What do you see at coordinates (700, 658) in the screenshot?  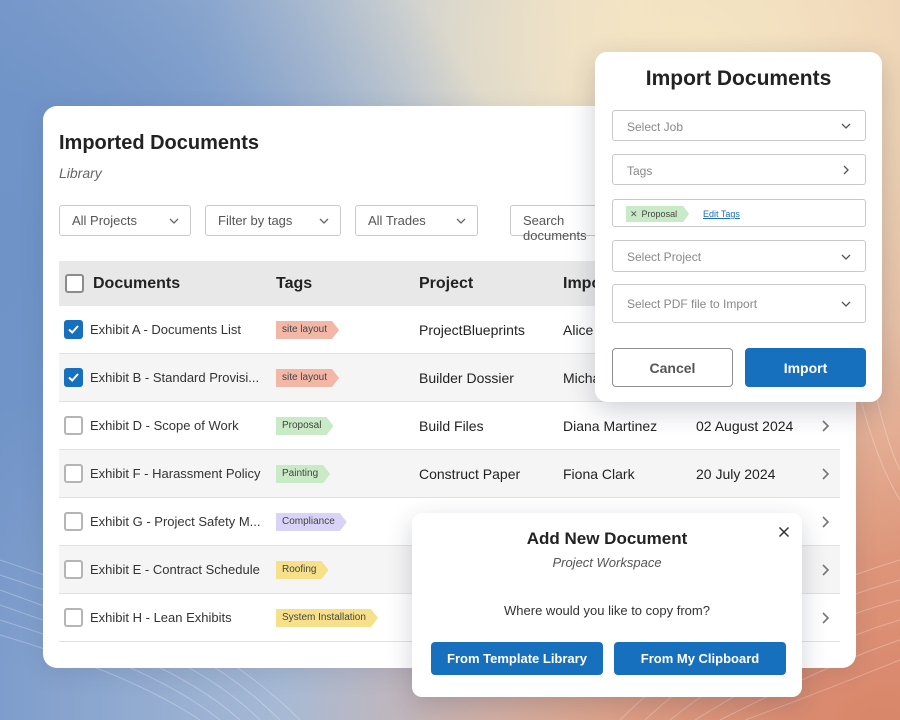 I see `from-my-clipboard-button: From My Clipboard` at bounding box center [700, 658].